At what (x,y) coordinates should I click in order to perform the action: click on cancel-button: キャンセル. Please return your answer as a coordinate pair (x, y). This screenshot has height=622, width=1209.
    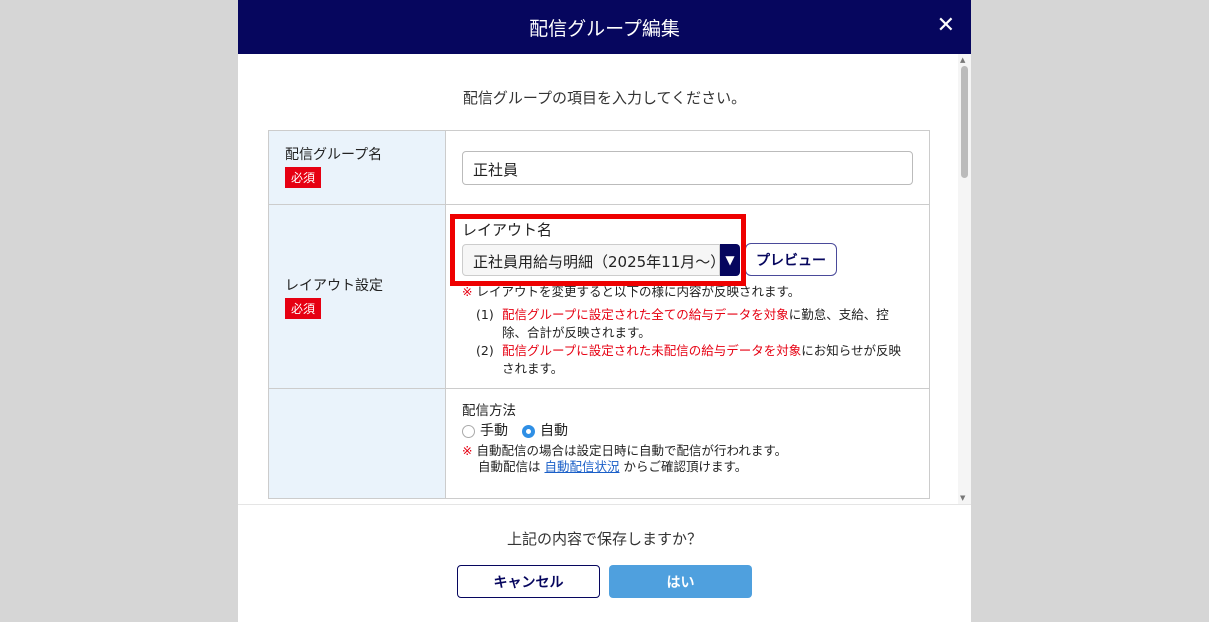
    Looking at the image, I should click on (528, 581).